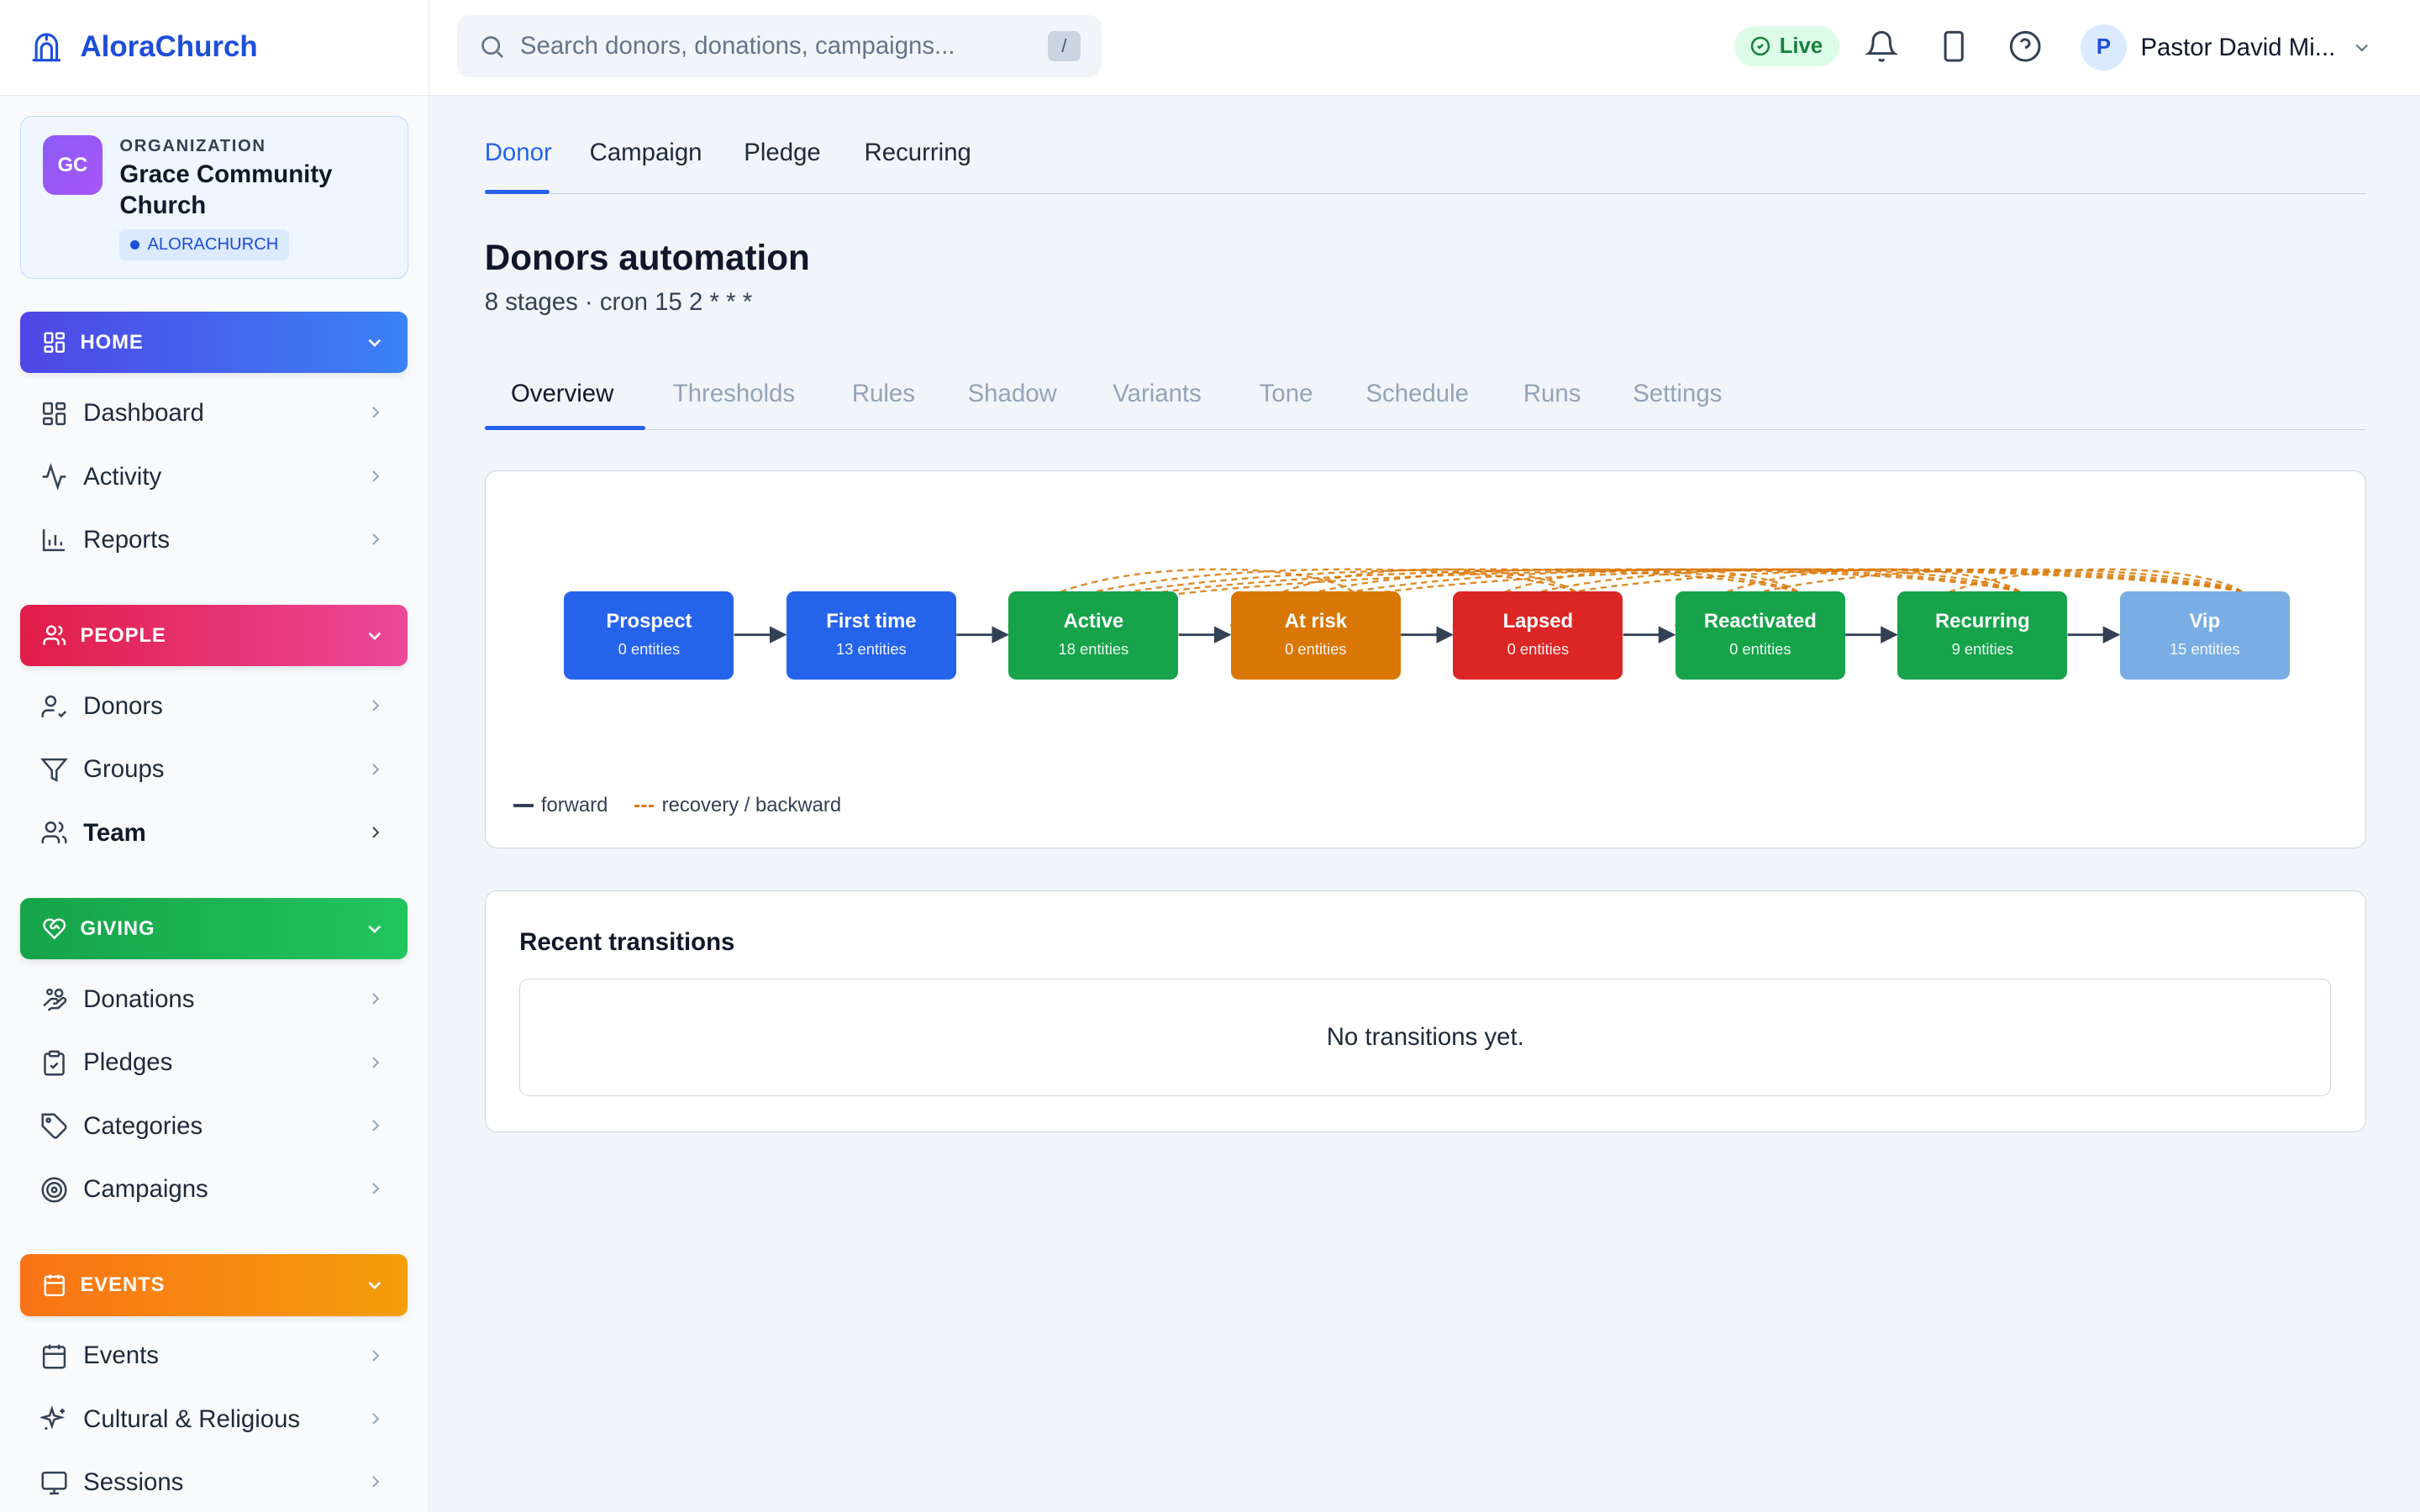 This screenshot has width=2420, height=1512. What do you see at coordinates (46, 47) in the screenshot?
I see `church-icon` at bounding box center [46, 47].